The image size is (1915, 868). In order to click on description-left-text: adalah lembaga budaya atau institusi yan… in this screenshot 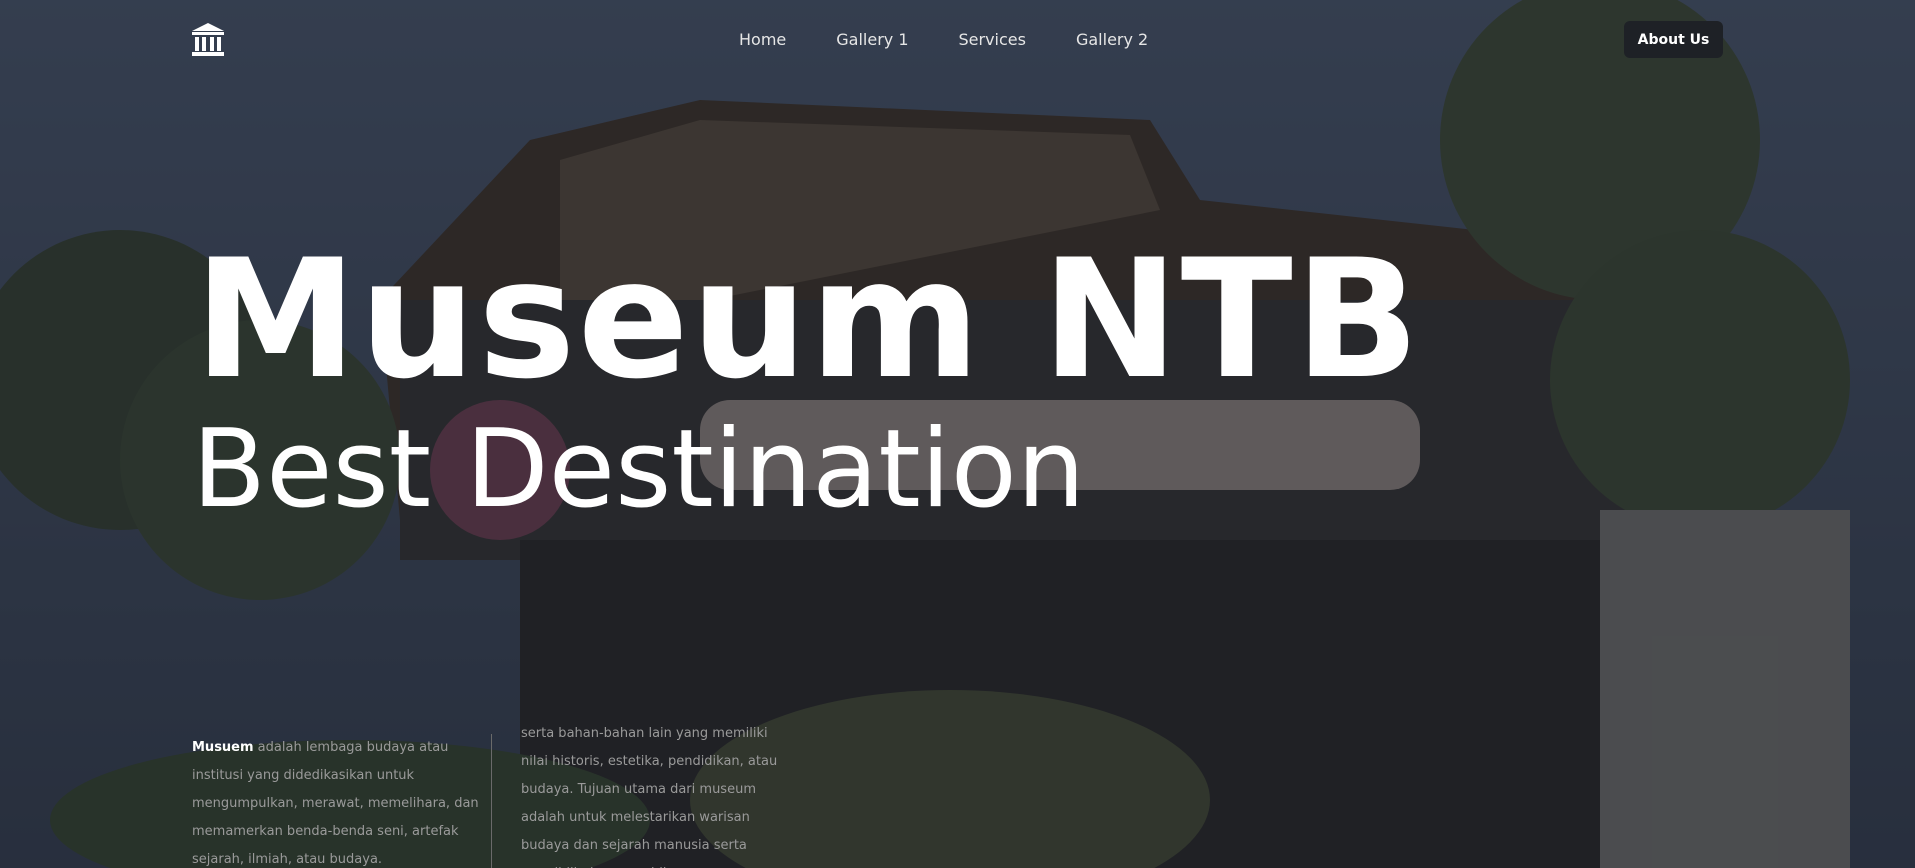, I will do `click(335, 803)`.